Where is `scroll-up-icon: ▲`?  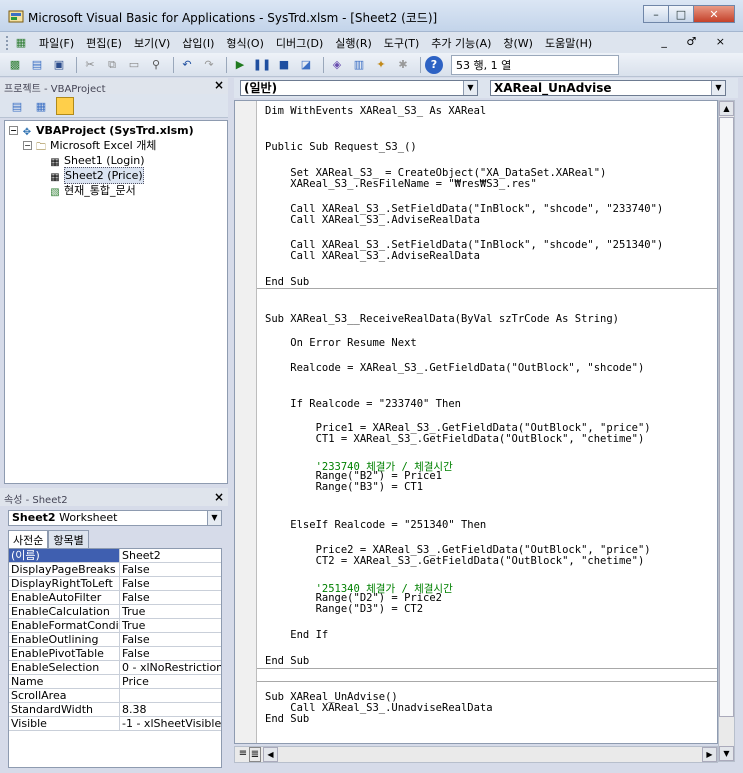 scroll-up-icon: ▲ is located at coordinates (726, 108).